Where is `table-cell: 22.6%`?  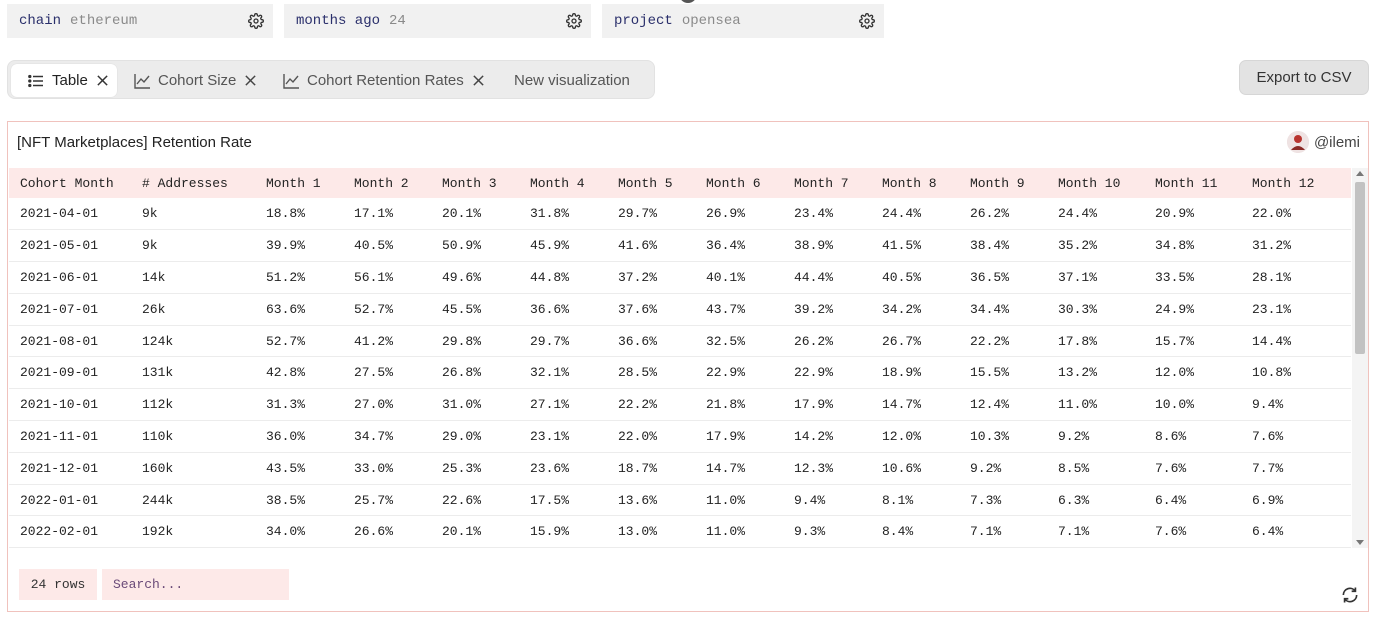
table-cell: 22.6% is located at coordinates (462, 500).